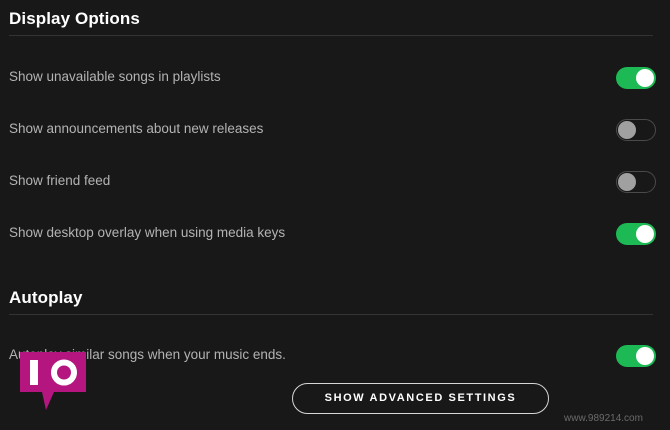 This screenshot has width=670, height=430. What do you see at coordinates (46, 297) in the screenshot?
I see `autoplay-heading: Autoplay` at bounding box center [46, 297].